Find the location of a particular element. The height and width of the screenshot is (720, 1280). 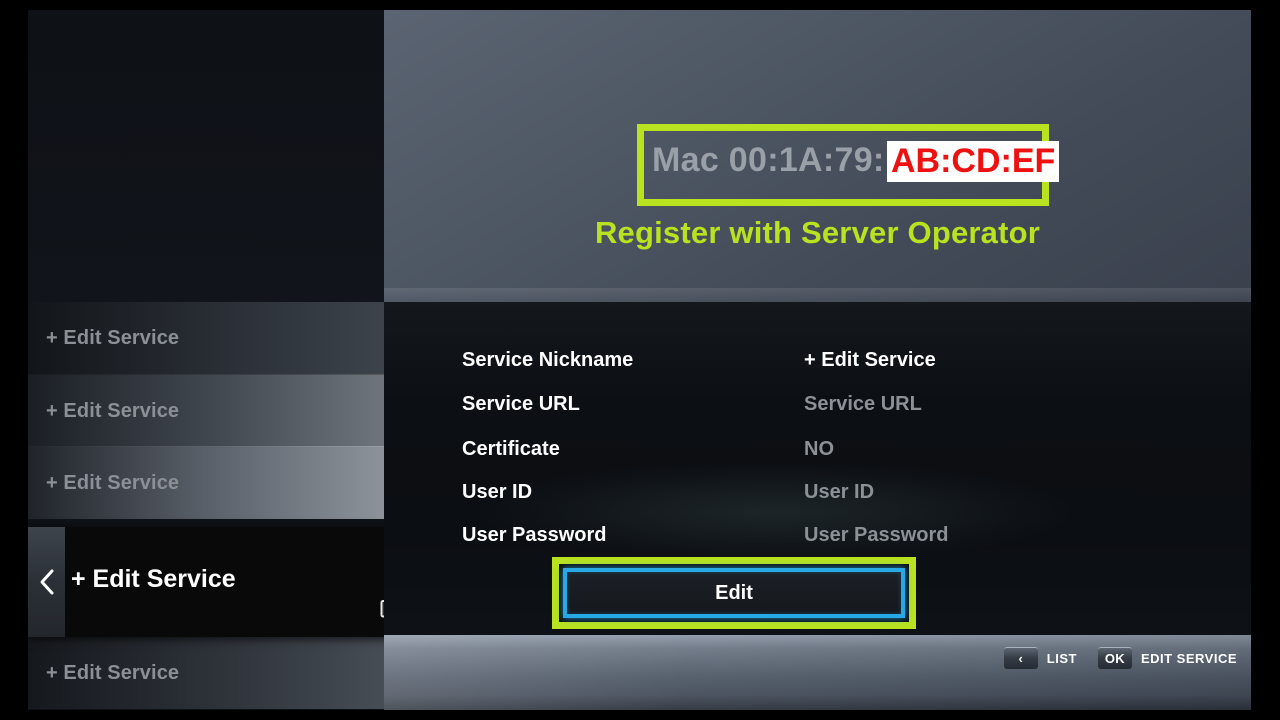

form-row: Service Nickname + Edit Service is located at coordinates (817, 371).